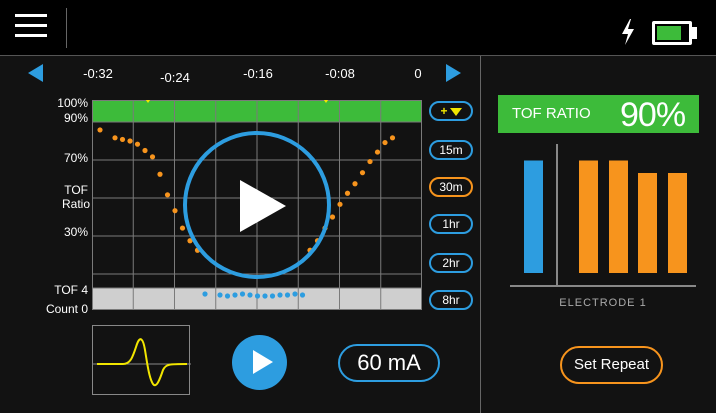 This screenshot has width=716, height=413. Describe the element at coordinates (653, 115) in the screenshot. I see `tof-ratio-value: 90%` at that location.